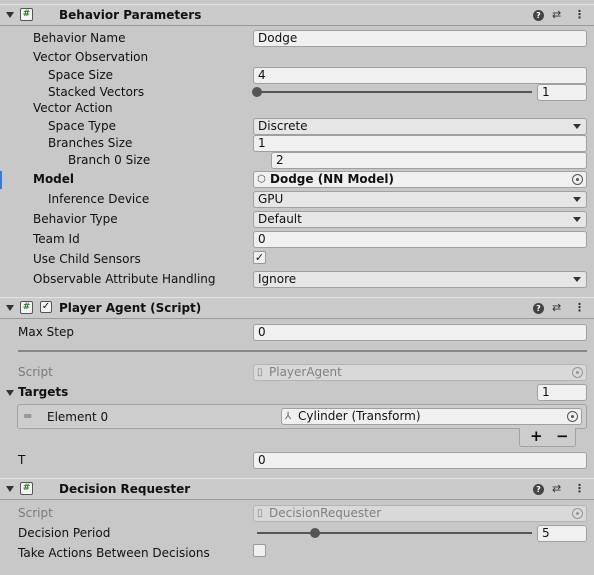  I want to click on behavior-name-label: Behavior Name, so click(79, 38).